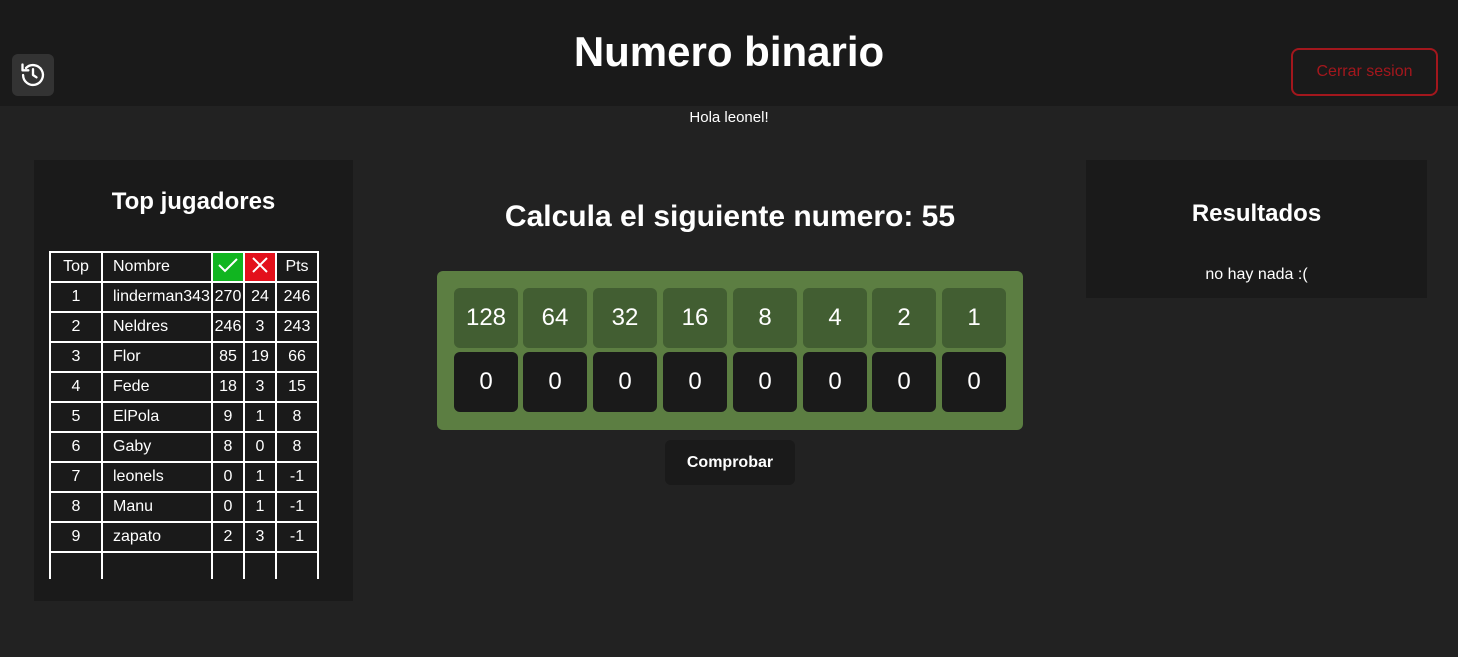  I want to click on table-row: 9 zapato 2 3 -1, so click(184, 537).